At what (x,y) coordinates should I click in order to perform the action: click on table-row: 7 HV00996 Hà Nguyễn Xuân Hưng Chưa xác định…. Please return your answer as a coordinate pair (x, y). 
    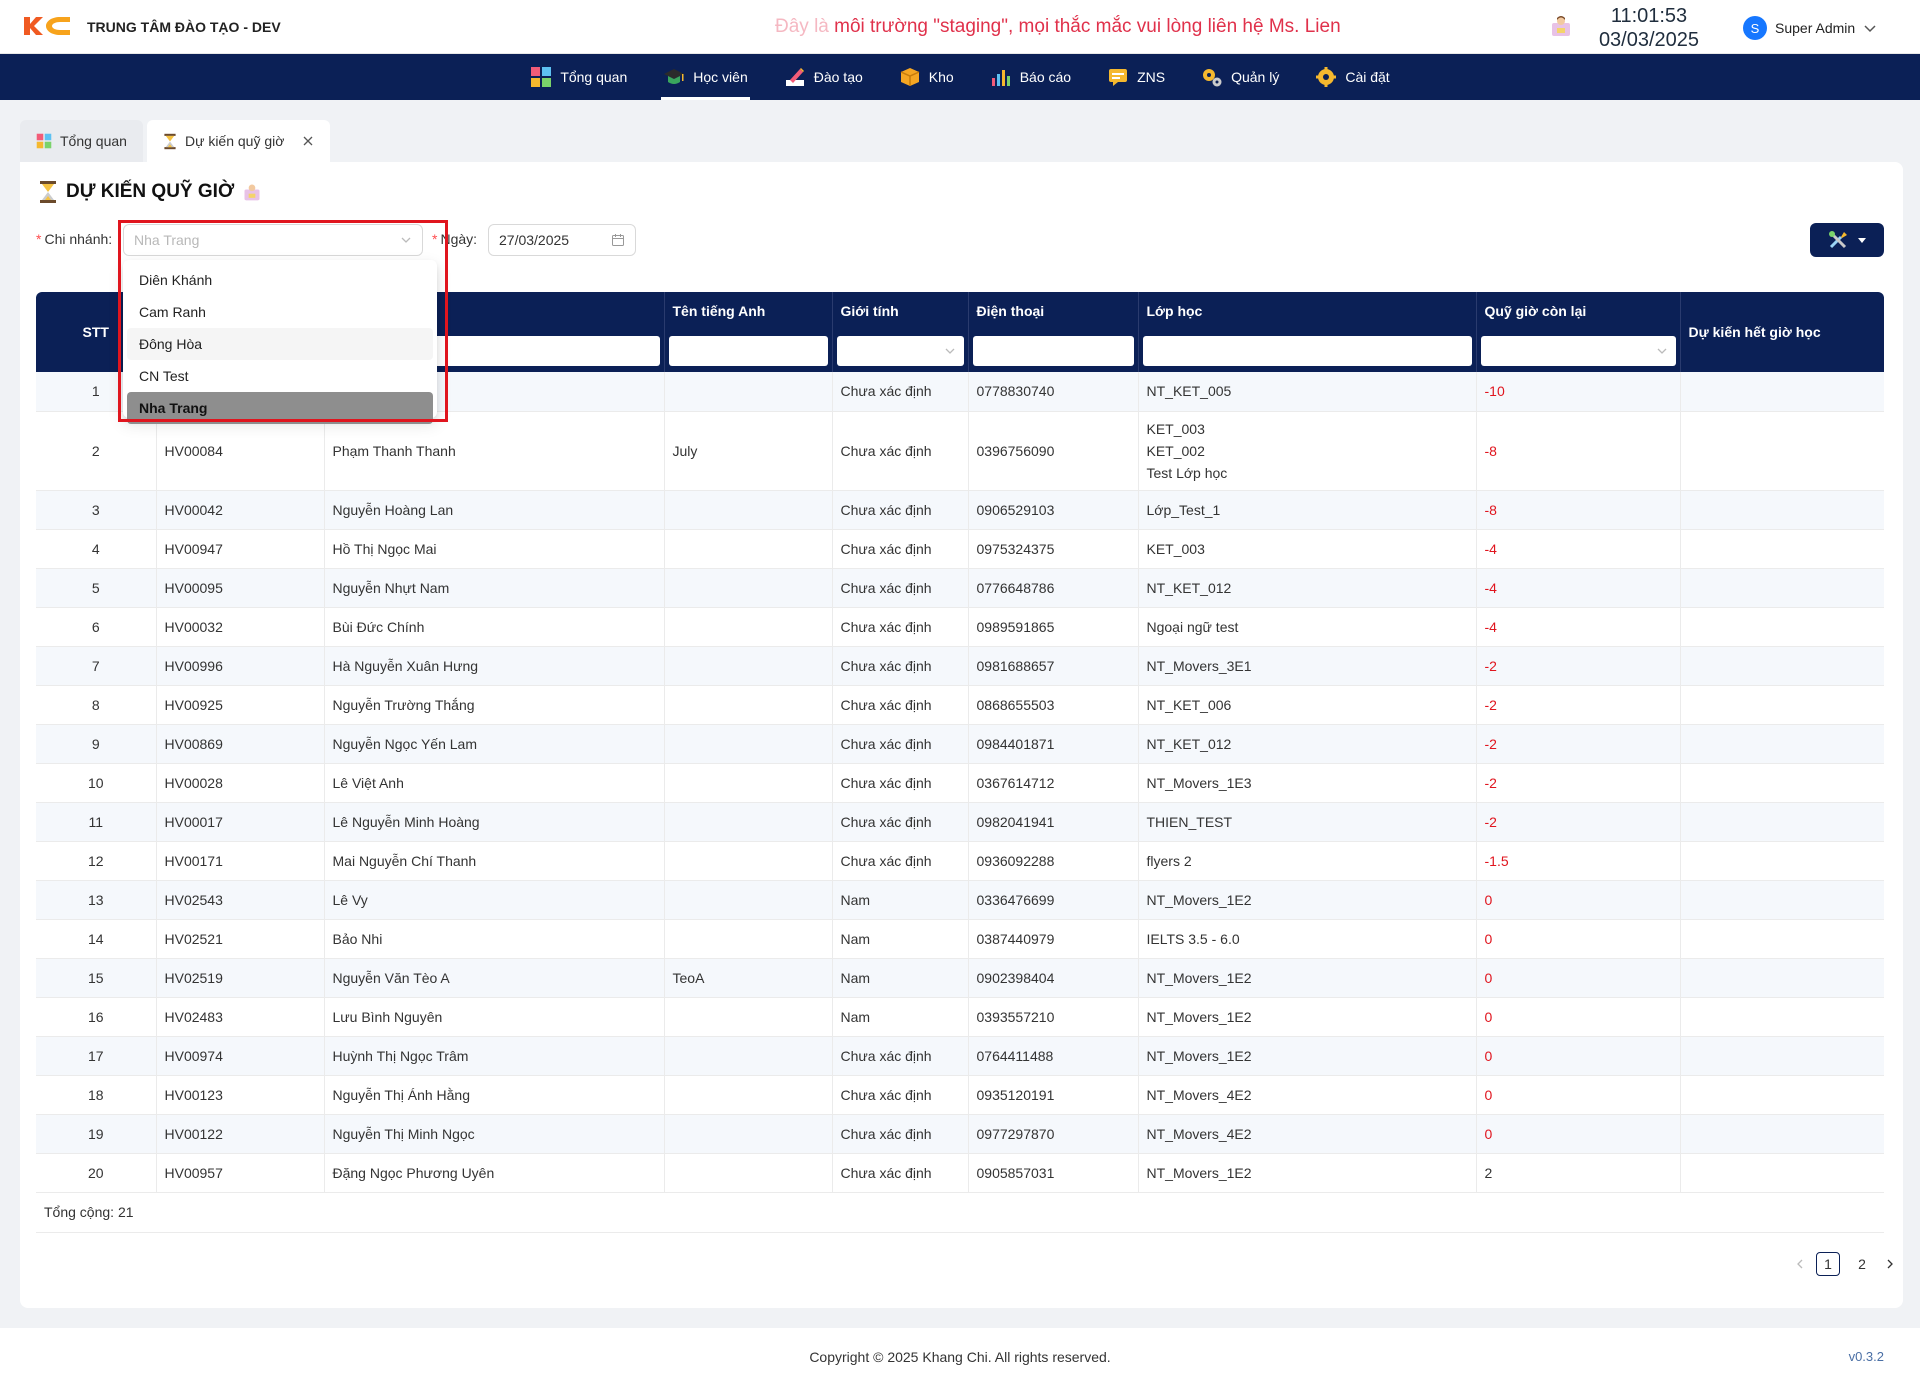
    Looking at the image, I should click on (960, 666).